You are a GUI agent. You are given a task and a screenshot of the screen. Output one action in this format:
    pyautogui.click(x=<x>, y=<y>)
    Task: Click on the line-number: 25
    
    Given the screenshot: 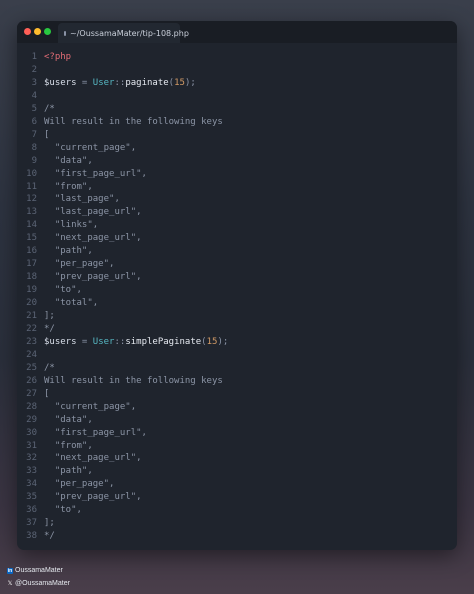 What is the action you would take?
    pyautogui.click(x=31, y=367)
    